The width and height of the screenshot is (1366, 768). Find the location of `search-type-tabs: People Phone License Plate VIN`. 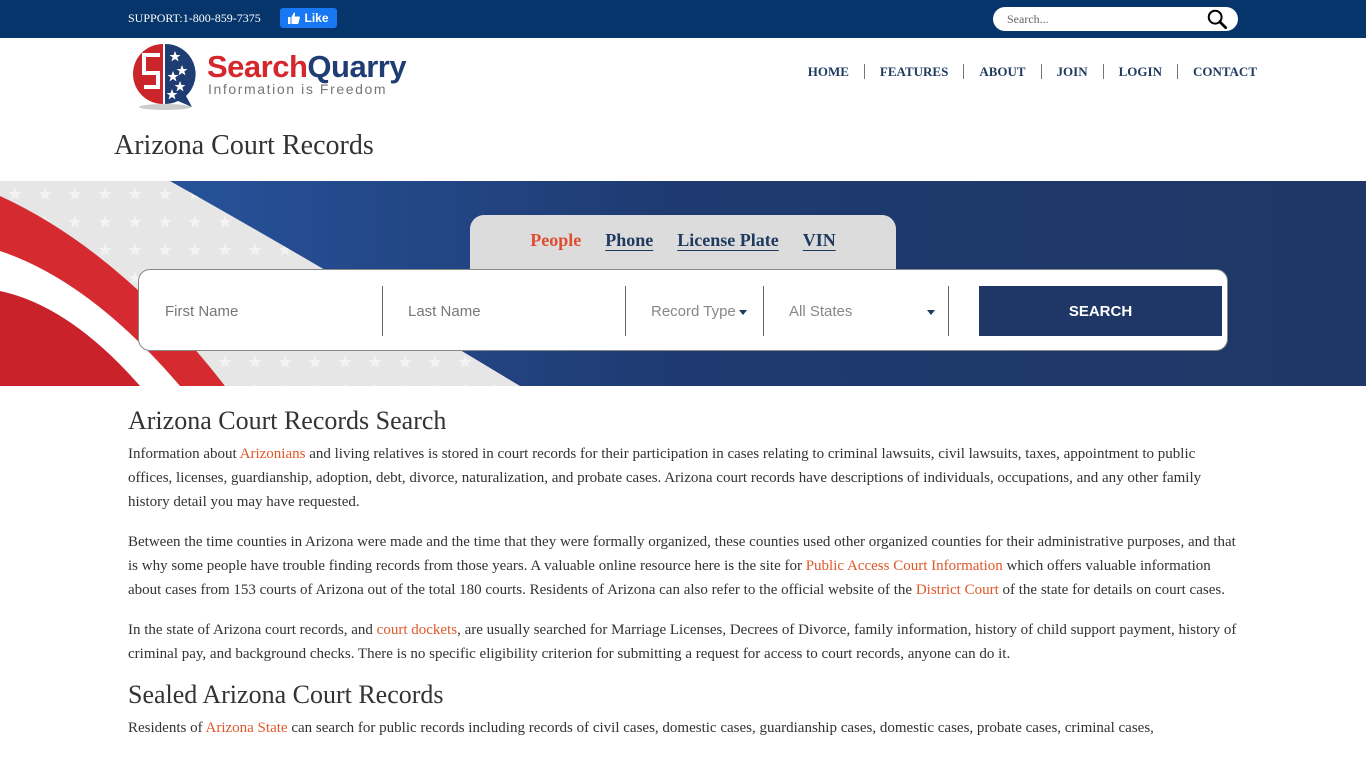

search-type-tabs: People Phone License Plate VIN is located at coordinates (683, 243).